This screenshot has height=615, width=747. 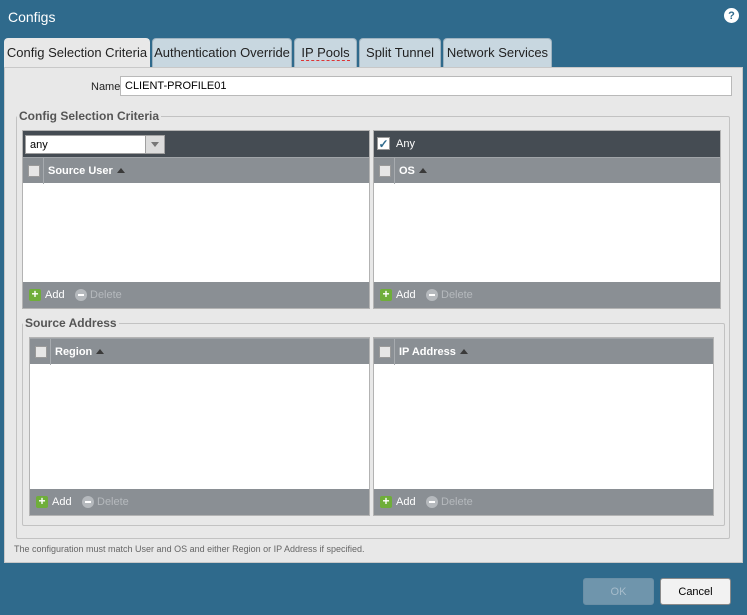 What do you see at coordinates (154, 144) in the screenshot?
I see `chevron-down-icon` at bounding box center [154, 144].